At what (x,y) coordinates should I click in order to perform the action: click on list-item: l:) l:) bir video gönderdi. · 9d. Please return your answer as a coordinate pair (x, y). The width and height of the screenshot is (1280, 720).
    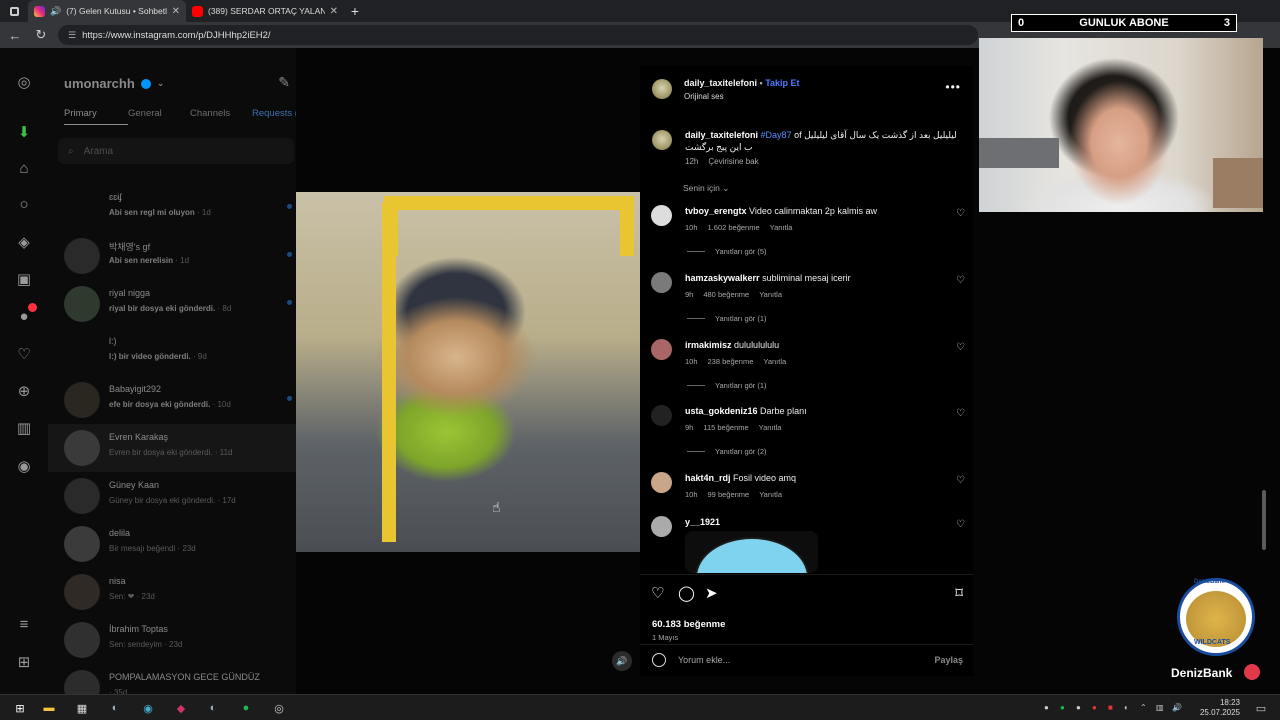
    Looking at the image, I should click on (172, 352).